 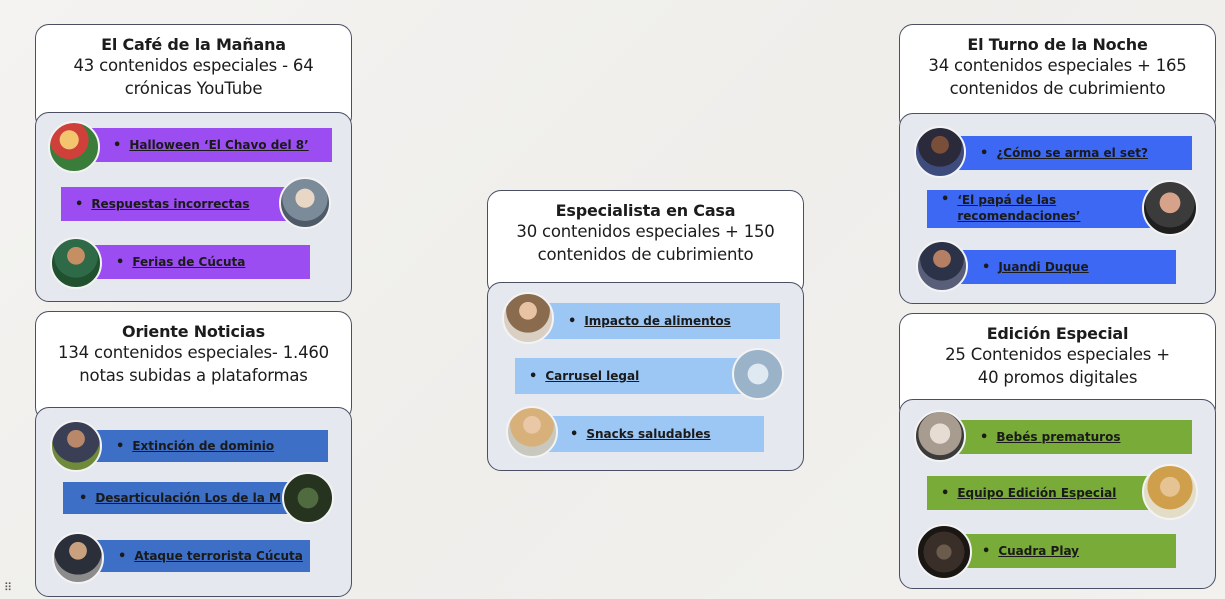 I want to click on card-subtitle-line2: crónicas YouTube, so click(x=193, y=88).